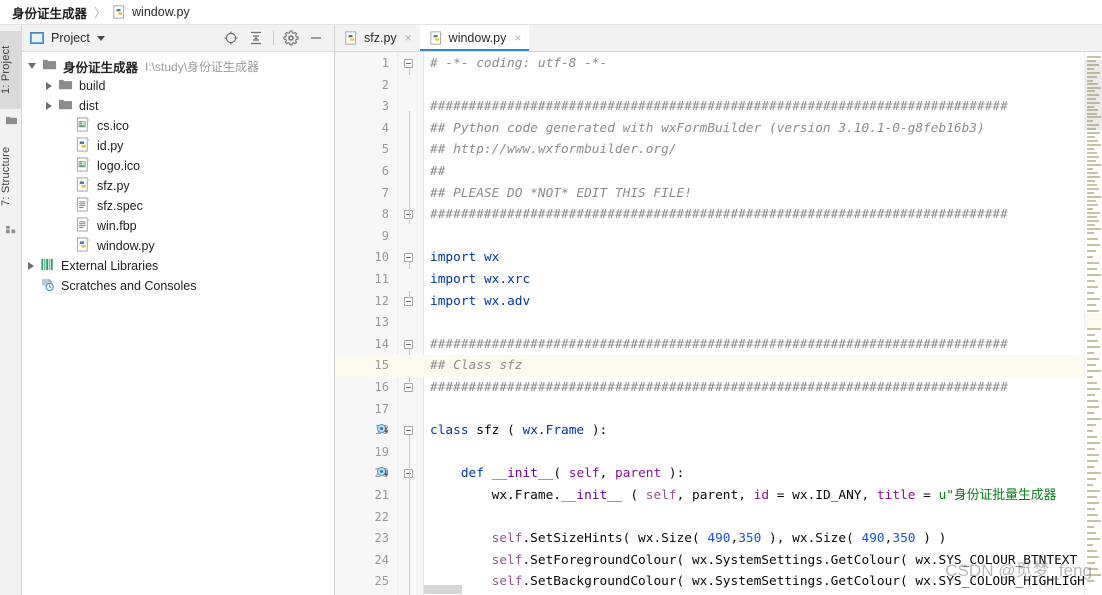 This screenshot has width=1102, height=595. I want to click on minimap-viewport-thumb, so click(1093, 95).